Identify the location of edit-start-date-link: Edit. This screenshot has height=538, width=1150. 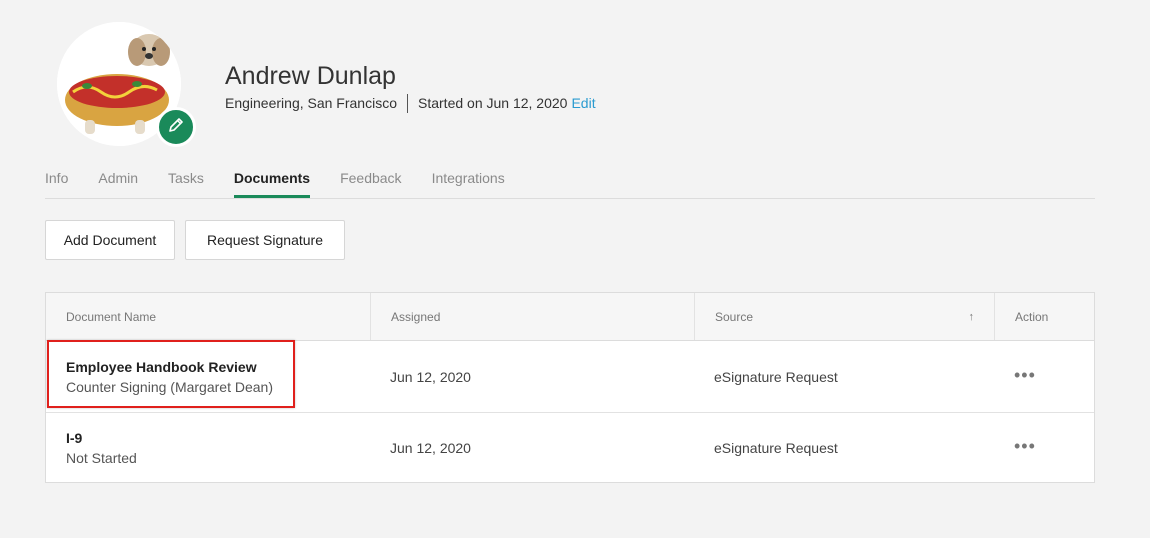
(583, 103).